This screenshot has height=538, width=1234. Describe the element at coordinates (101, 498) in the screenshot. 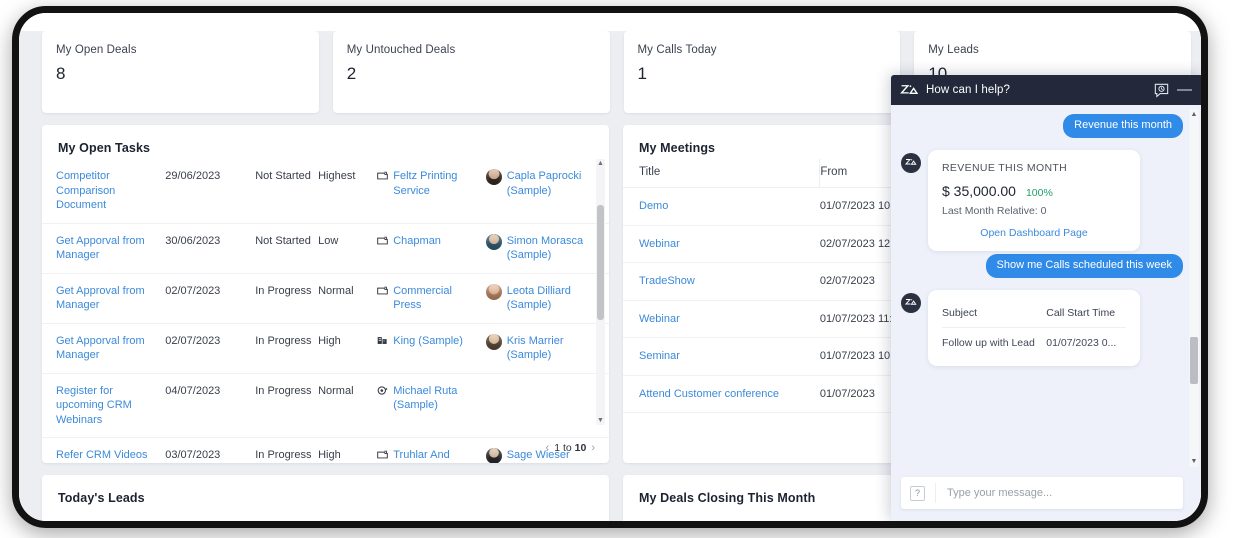

I see `panel-title: Today's Leads` at that location.